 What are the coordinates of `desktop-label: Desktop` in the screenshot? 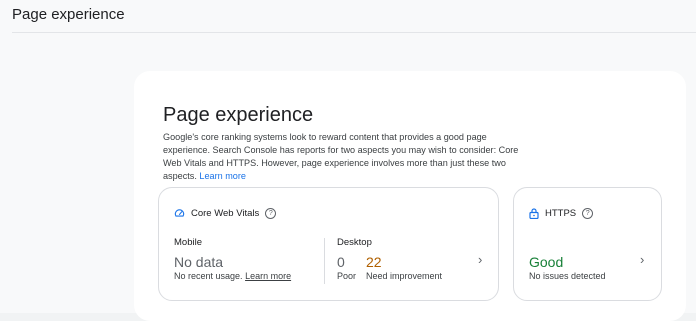 It's located at (354, 242).